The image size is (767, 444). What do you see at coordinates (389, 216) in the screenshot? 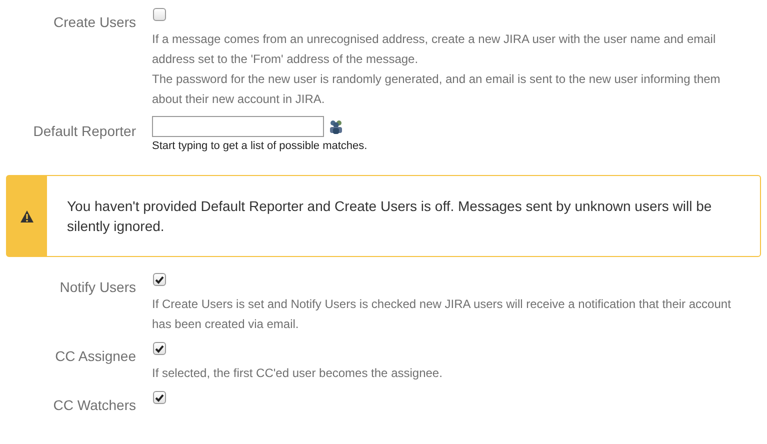
I see `warning-message: You haven't provided Default Reporter and Create Users is off. Messages sent by unknown users will be silently ignored.` at bounding box center [389, 216].